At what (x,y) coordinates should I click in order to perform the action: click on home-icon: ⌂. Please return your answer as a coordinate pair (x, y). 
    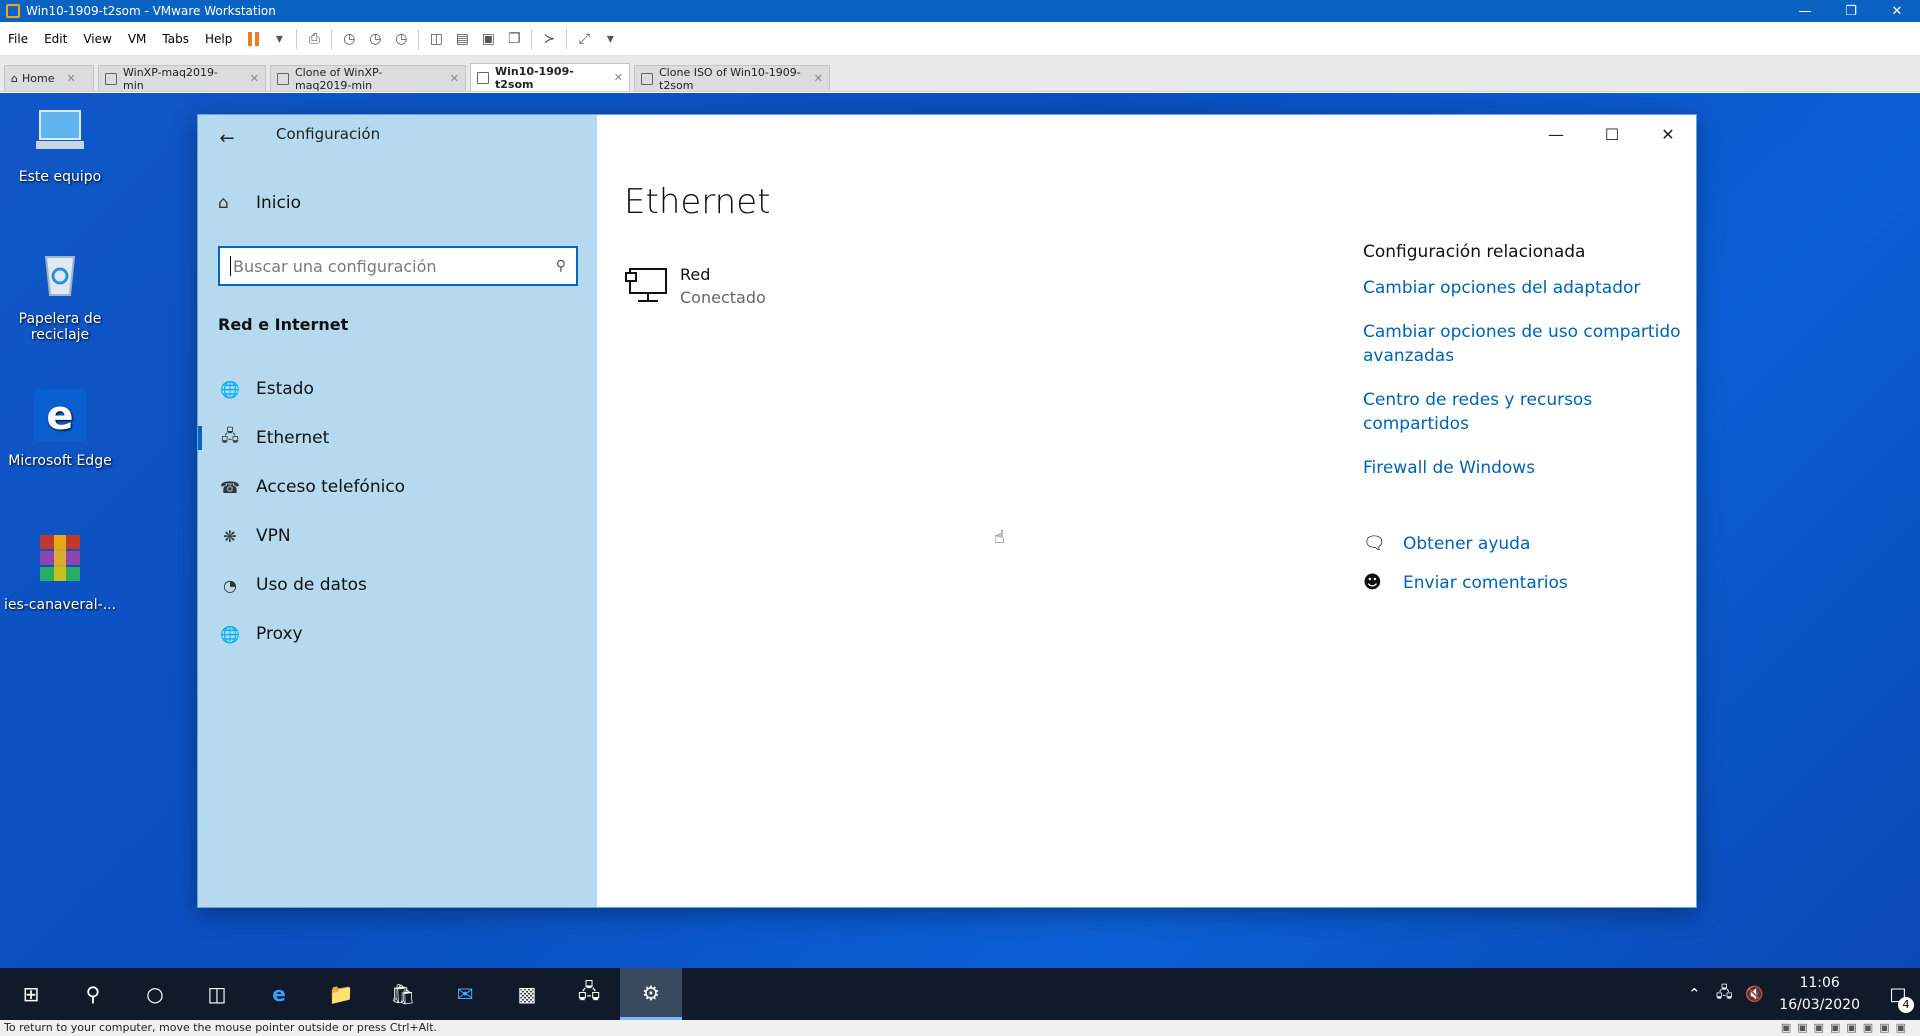
    Looking at the image, I should click on (14, 78).